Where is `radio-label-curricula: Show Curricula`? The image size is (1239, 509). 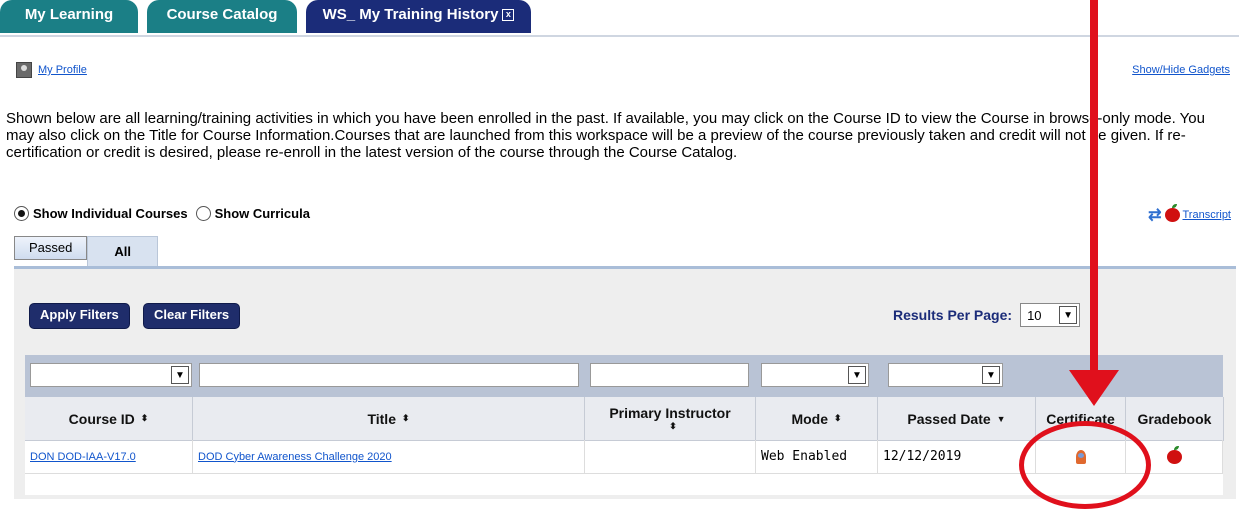 radio-label-curricula: Show Curricula is located at coordinates (262, 213).